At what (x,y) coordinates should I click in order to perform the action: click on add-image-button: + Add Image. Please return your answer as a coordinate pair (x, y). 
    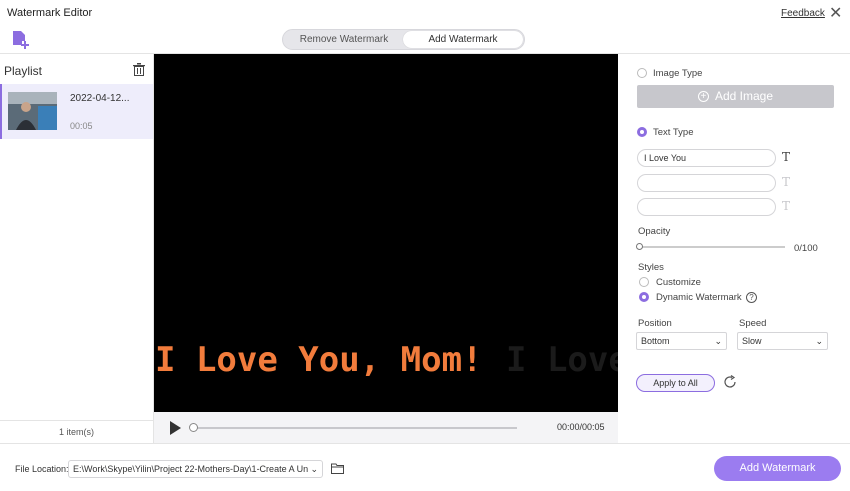
    Looking at the image, I should click on (735, 96).